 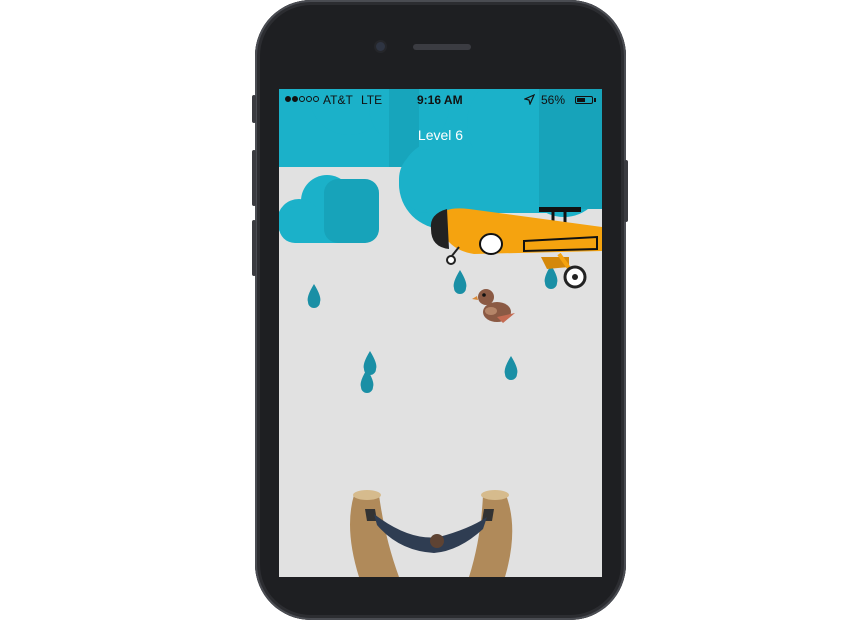 What do you see at coordinates (254, 109) in the screenshot?
I see `mute-switch` at bounding box center [254, 109].